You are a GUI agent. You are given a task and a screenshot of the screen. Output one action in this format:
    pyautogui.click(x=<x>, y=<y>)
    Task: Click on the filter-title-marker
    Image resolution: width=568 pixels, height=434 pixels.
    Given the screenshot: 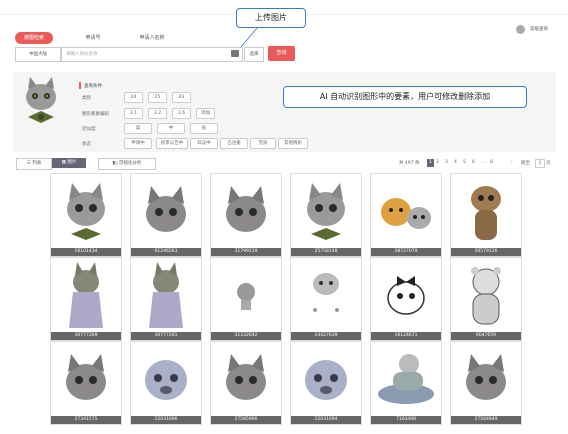 What is the action you would take?
    pyautogui.click(x=80, y=85)
    